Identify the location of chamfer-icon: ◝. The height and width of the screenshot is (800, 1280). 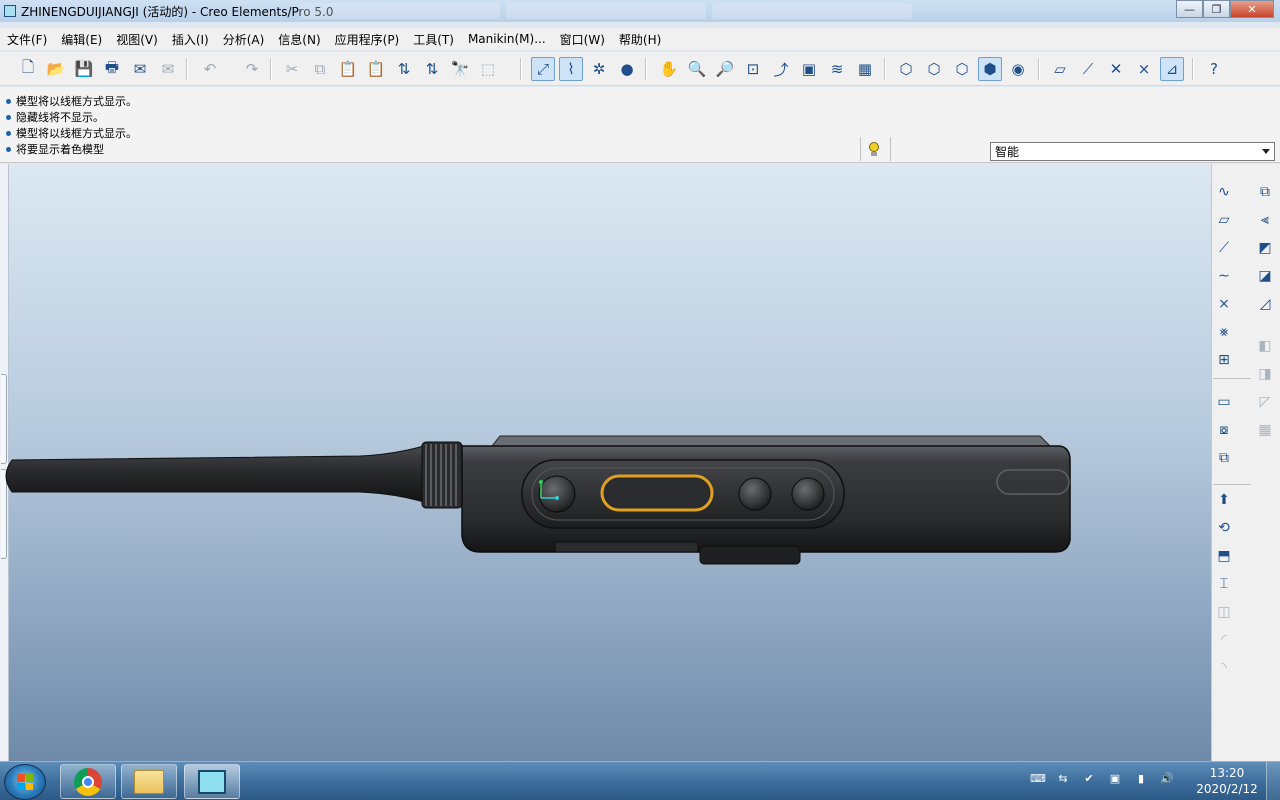
(1224, 668).